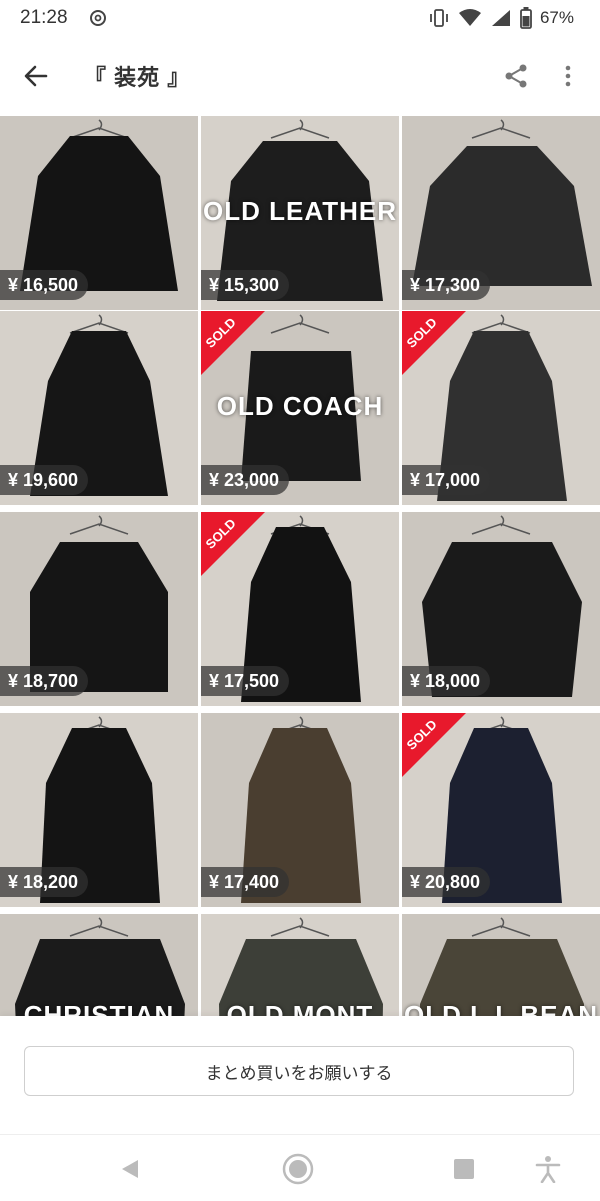 The width and height of the screenshot is (600, 1201). What do you see at coordinates (501, 408) in the screenshot?
I see `product-tile: SOLD ¥ 17,000` at bounding box center [501, 408].